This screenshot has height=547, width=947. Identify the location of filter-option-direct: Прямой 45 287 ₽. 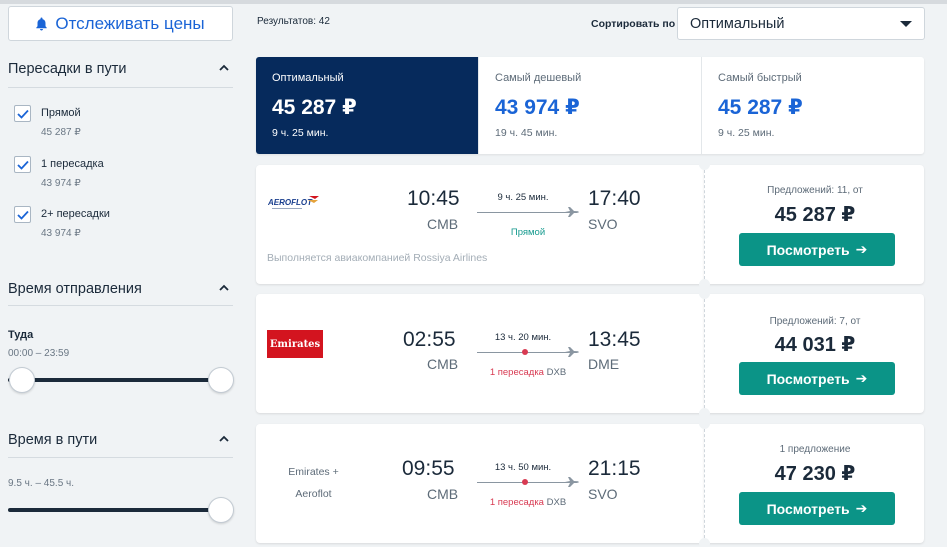
(47, 121).